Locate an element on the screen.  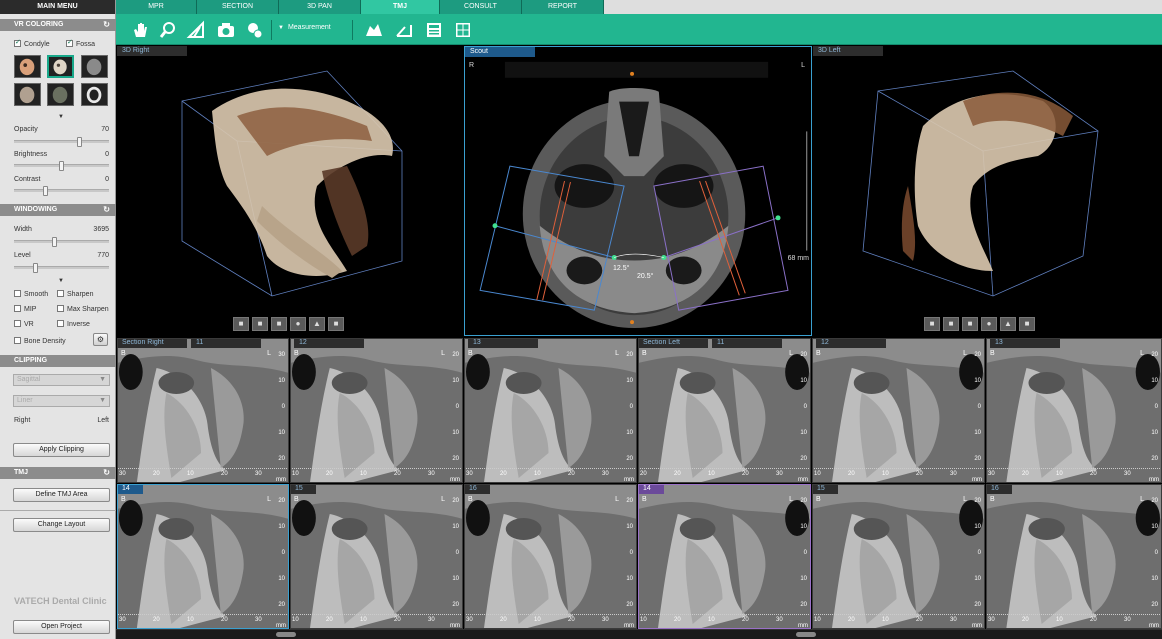
viewport-3d-left: 3D Left ■ ■ ■ ● ▲ ■ is located at coordinates (987, 191).